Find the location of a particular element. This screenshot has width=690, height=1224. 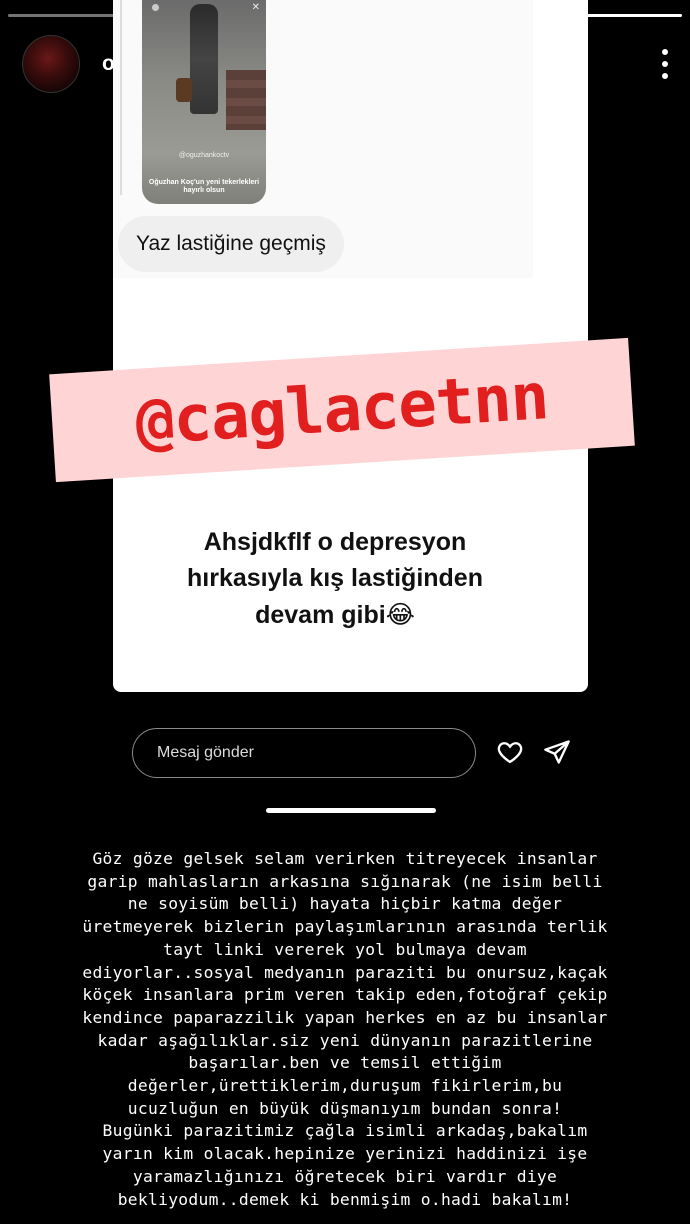

photo-steps is located at coordinates (246, 100).